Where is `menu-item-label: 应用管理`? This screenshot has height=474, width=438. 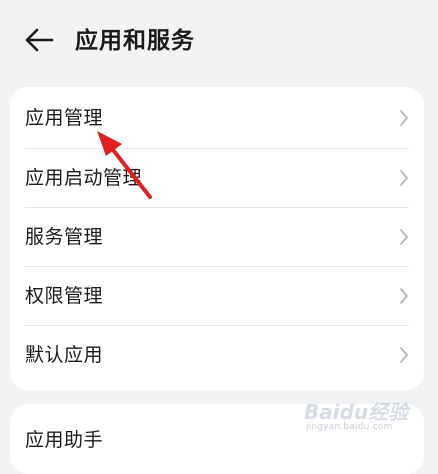
menu-item-label: 应用管理 is located at coordinates (64, 117).